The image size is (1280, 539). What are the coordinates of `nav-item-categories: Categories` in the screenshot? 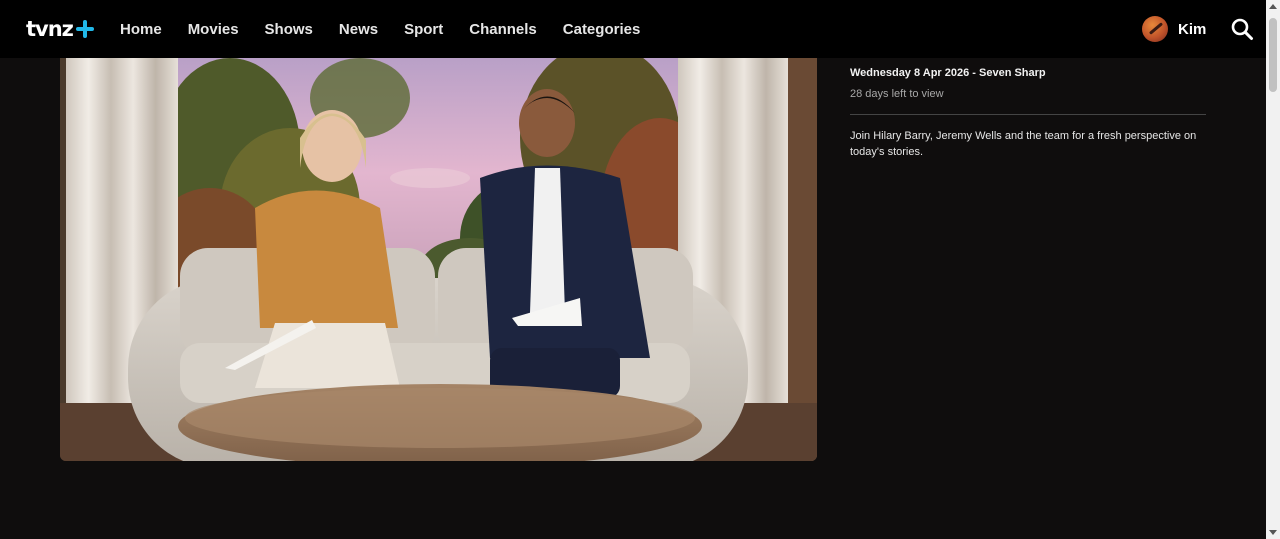 It's located at (602, 29).